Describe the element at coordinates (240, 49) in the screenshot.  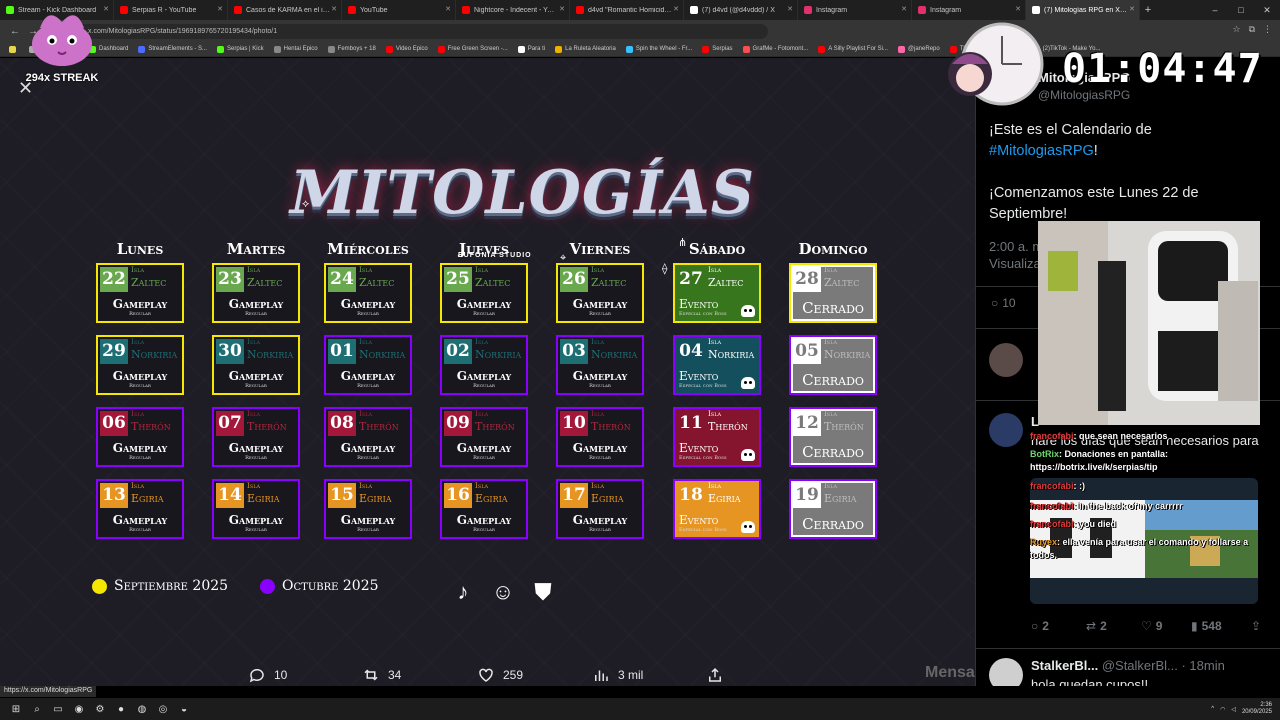
I see `bookmark-item: Serpias | Kick` at that location.